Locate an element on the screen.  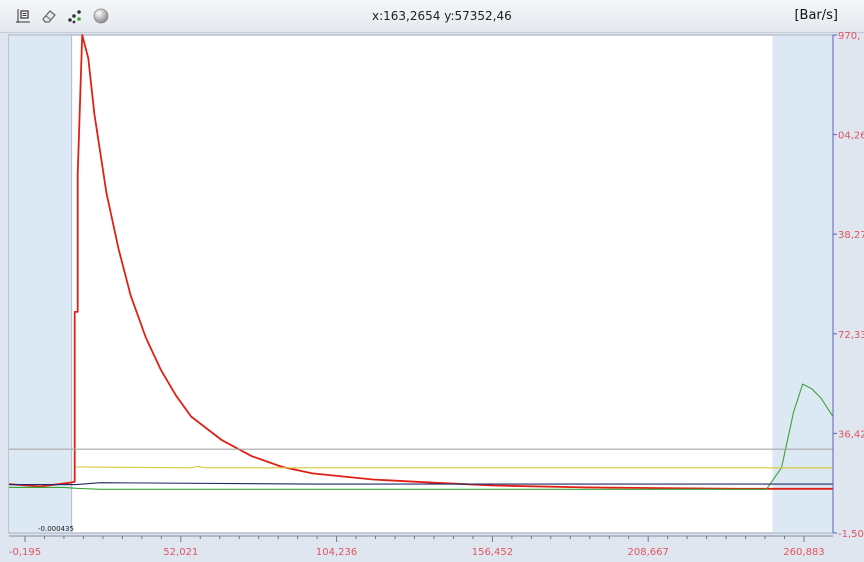
y-tick-label: 36,42 is located at coordinates (851, 434).